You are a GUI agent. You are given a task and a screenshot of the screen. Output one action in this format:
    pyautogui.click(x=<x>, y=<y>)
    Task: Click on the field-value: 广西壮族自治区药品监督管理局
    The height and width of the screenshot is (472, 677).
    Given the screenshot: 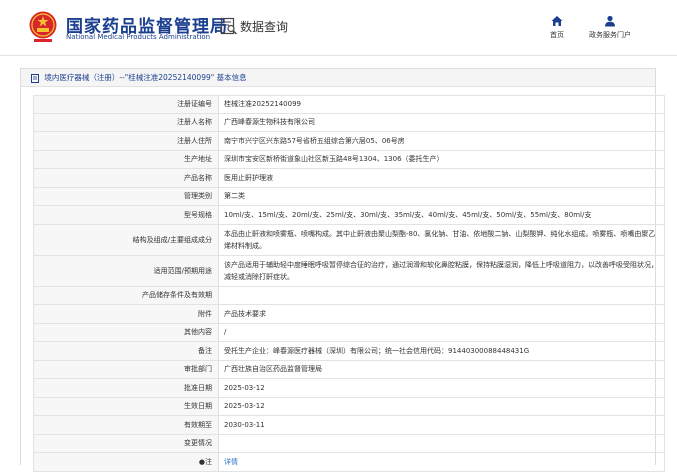 What is the action you would take?
    pyautogui.click(x=273, y=369)
    